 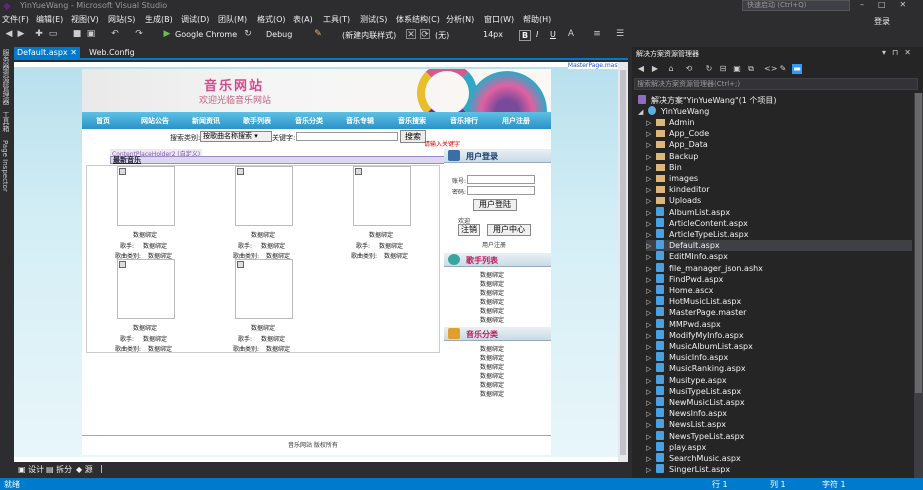 I want to click on nav-categories: 音乐分类, so click(x=309, y=121).